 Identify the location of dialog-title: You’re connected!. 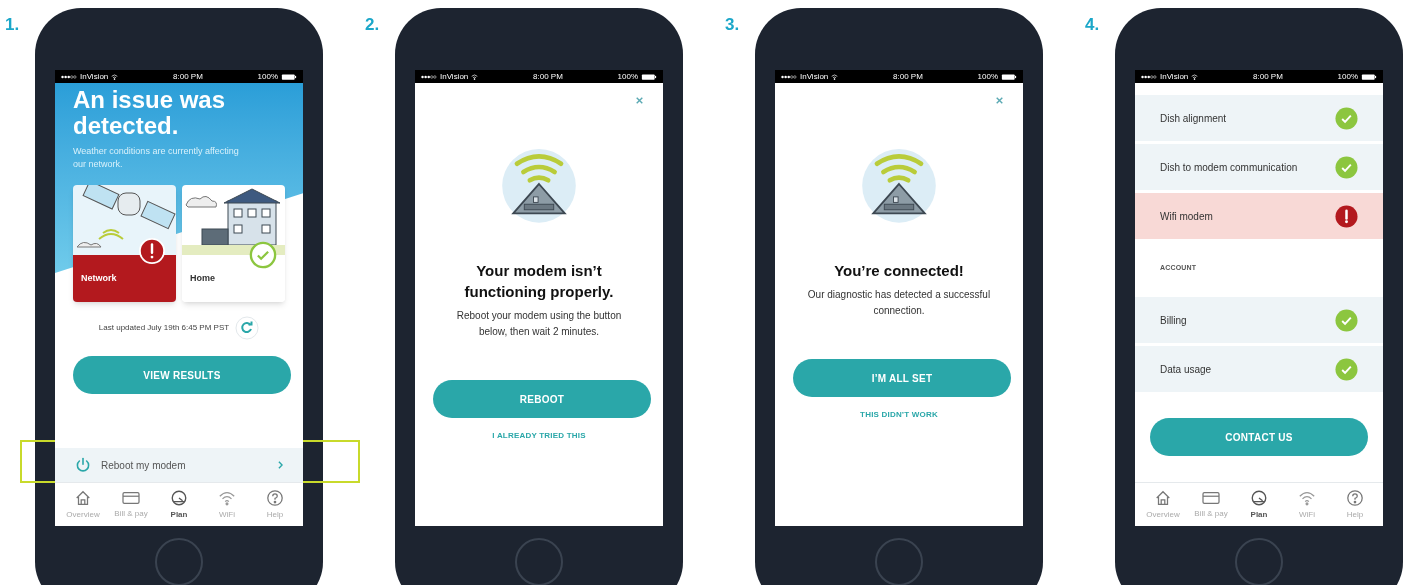
(899, 271).